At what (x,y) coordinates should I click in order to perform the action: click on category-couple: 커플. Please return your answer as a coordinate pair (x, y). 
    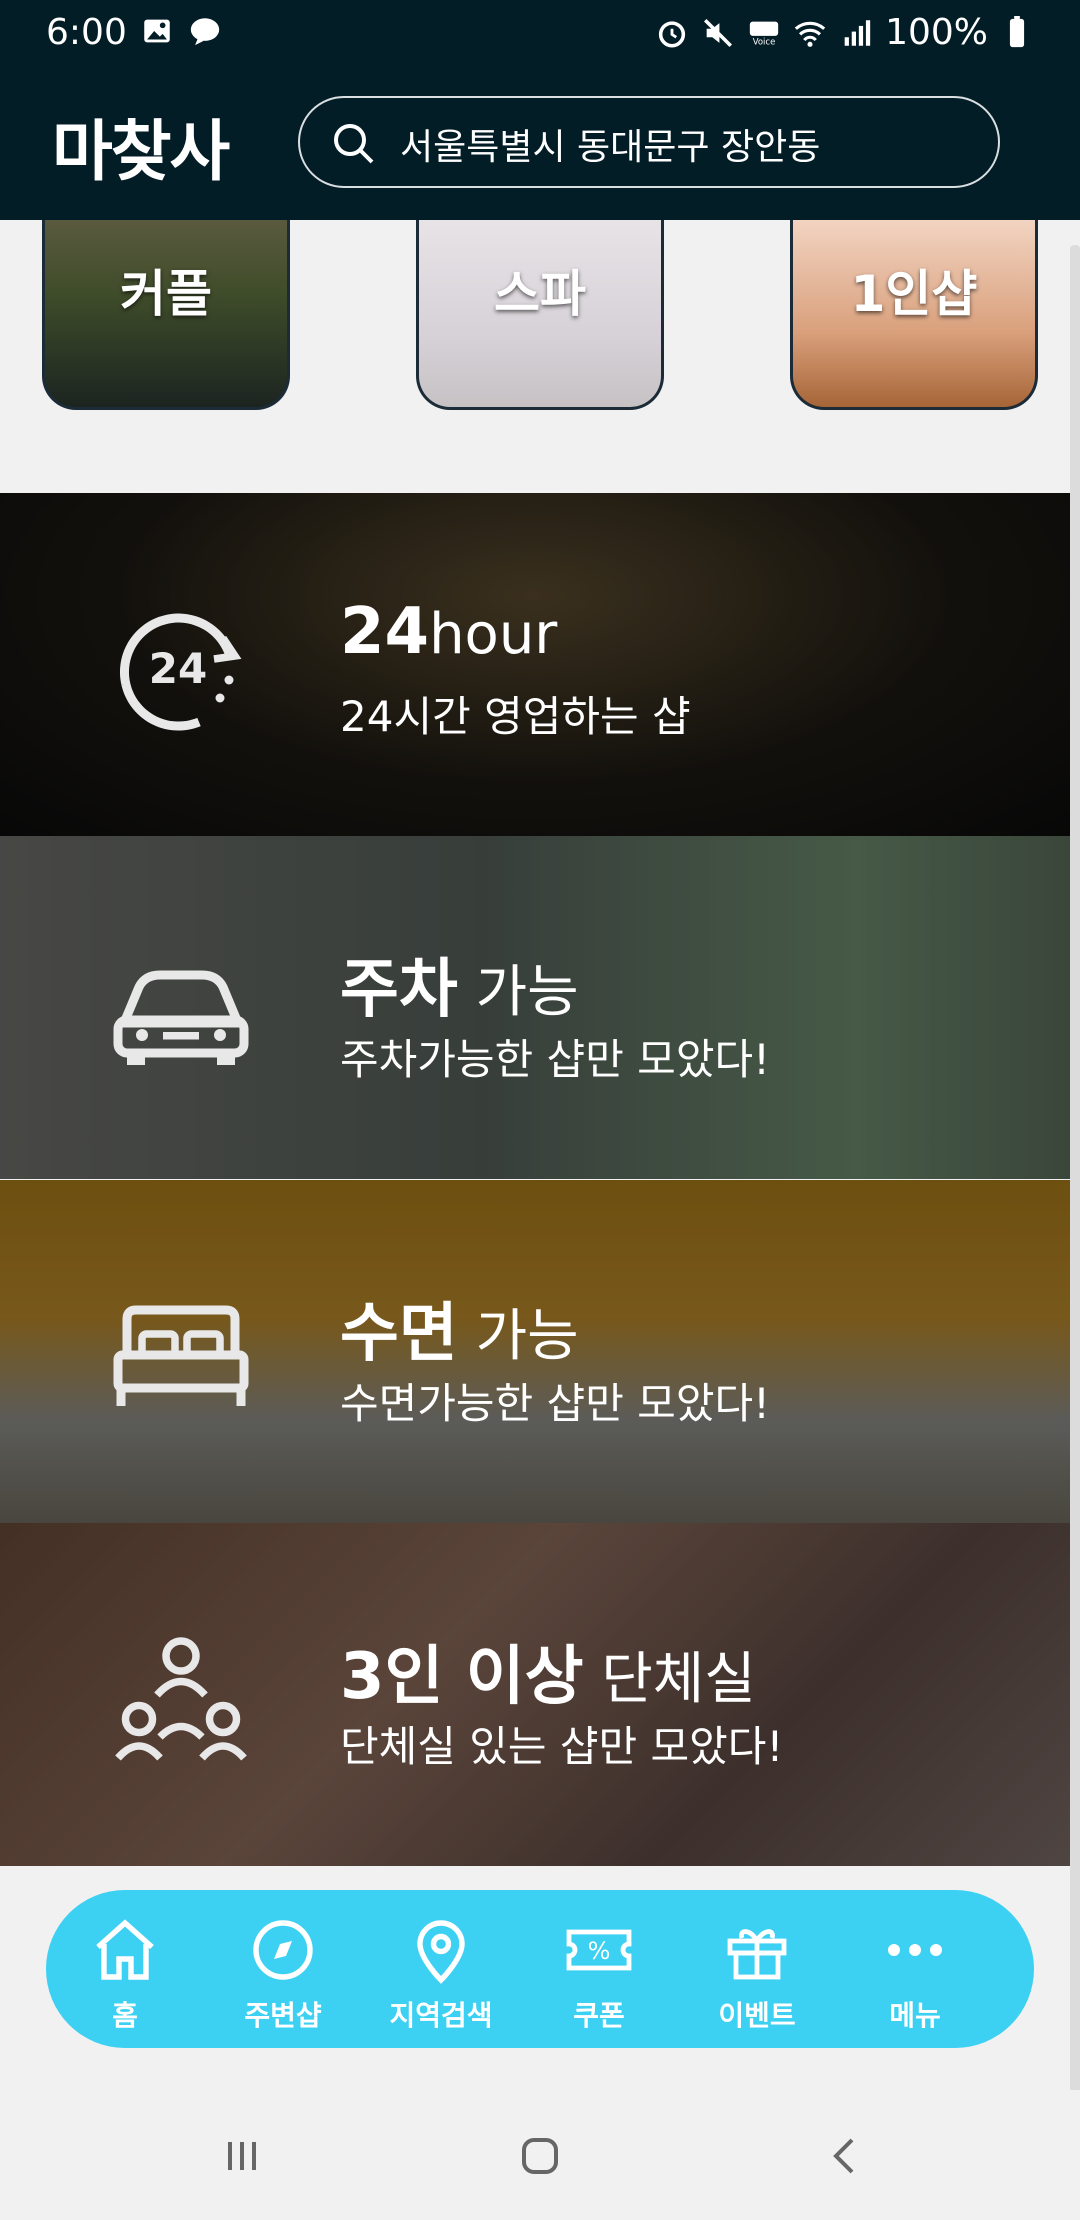
    Looking at the image, I should click on (166, 315).